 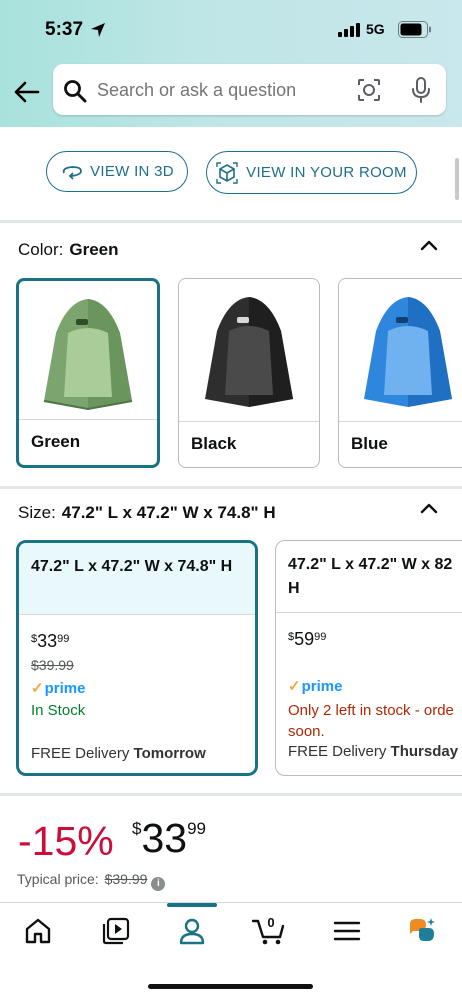 I want to click on rufus-assistant-icon, so click(x=422, y=931).